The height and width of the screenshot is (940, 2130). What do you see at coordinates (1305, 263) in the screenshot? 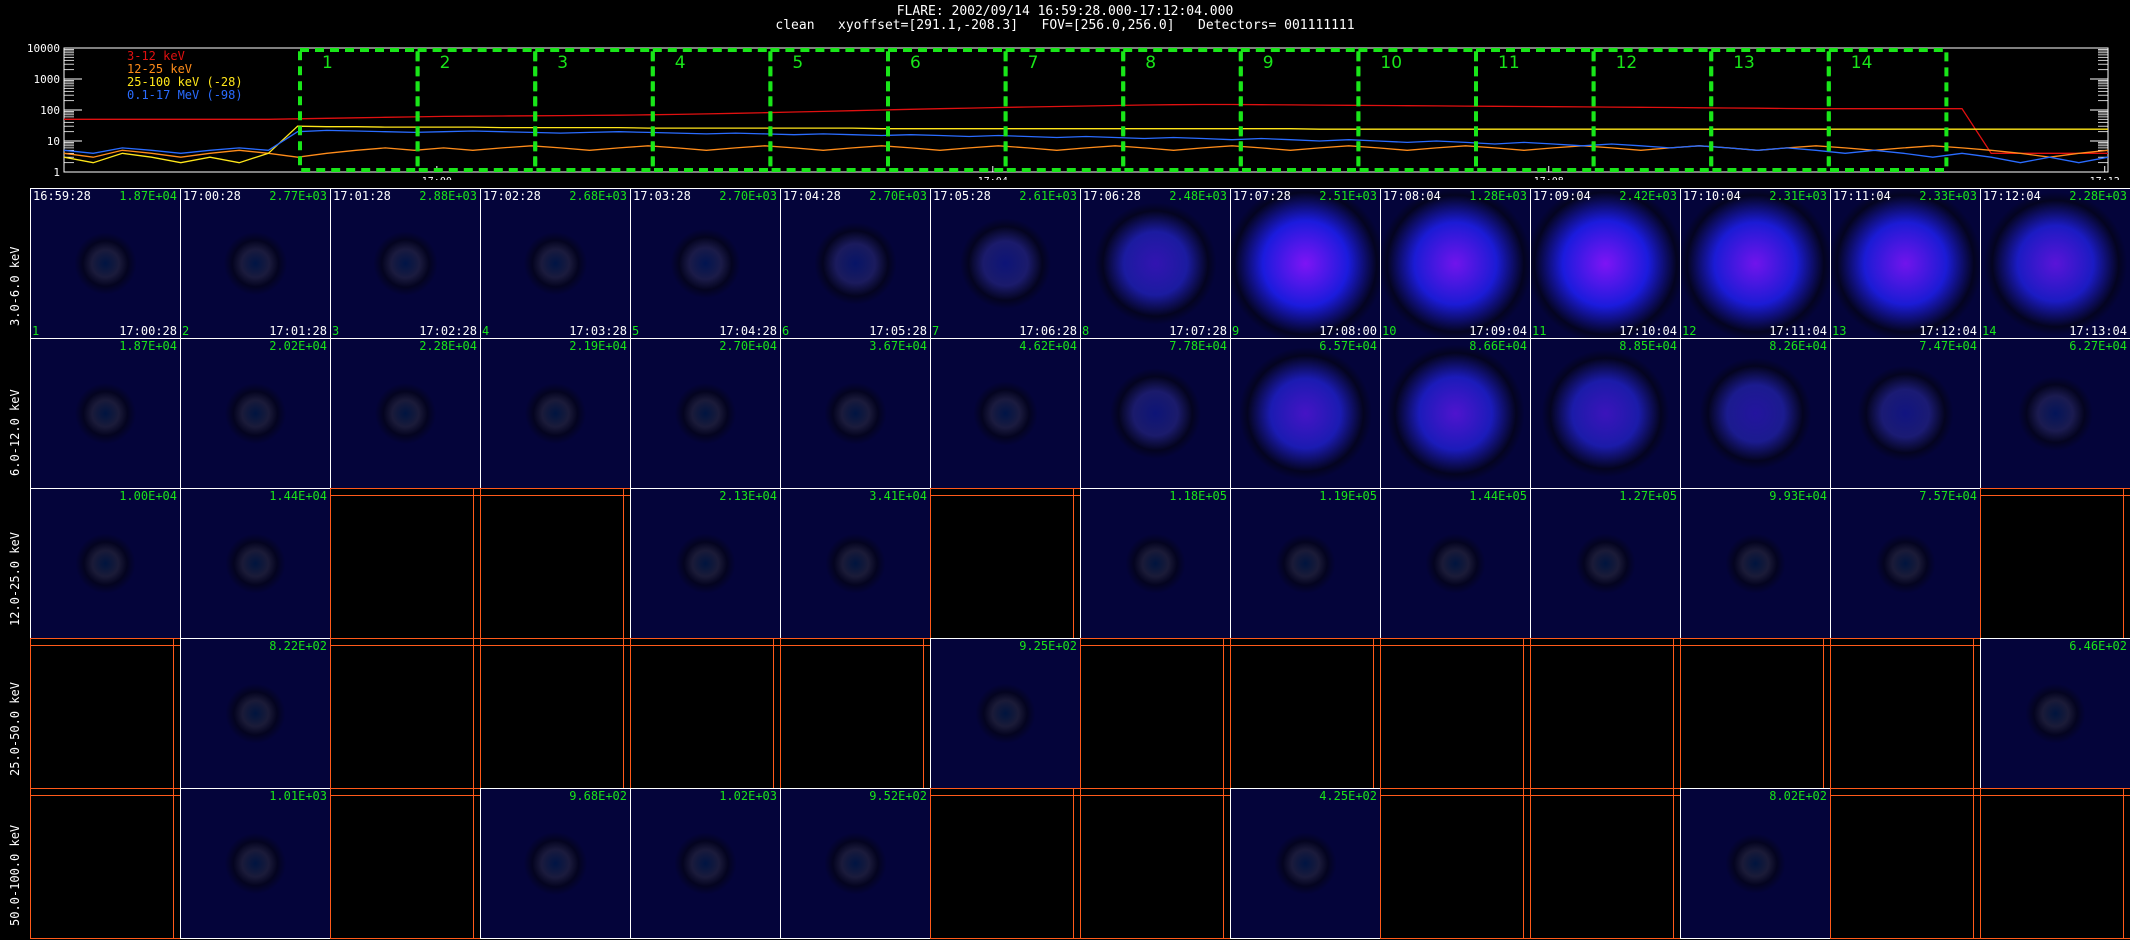
I see `image-cell: 17:07:28 2.51E+03 17:08:00 9` at bounding box center [1305, 263].